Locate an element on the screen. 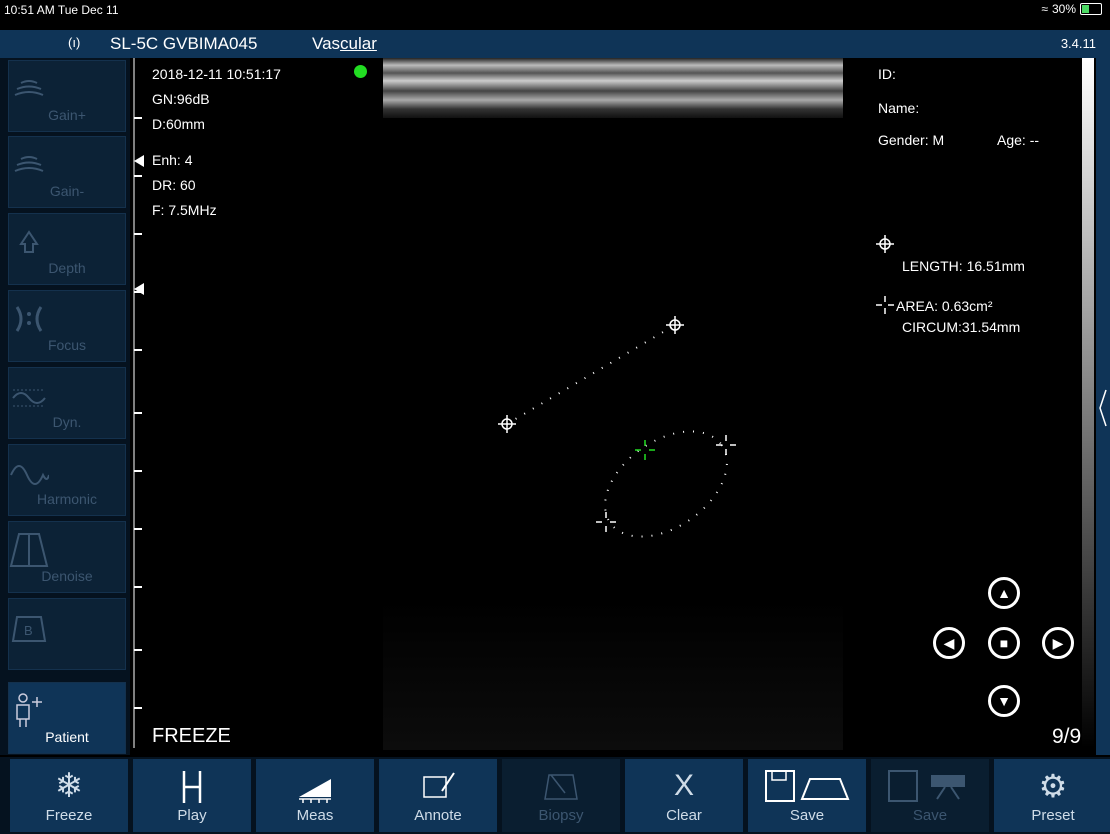 This screenshot has width=1110, height=834. chevron-left-icon is located at coordinates (1103, 408).